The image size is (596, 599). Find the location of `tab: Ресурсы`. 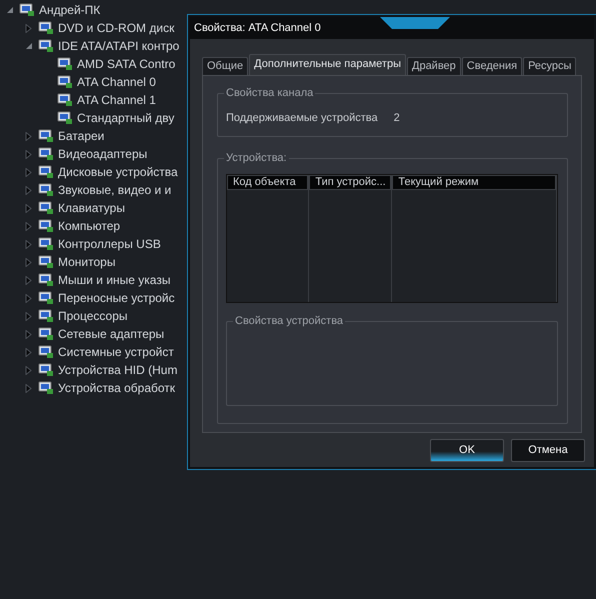

tab: Ресурсы is located at coordinates (549, 66).